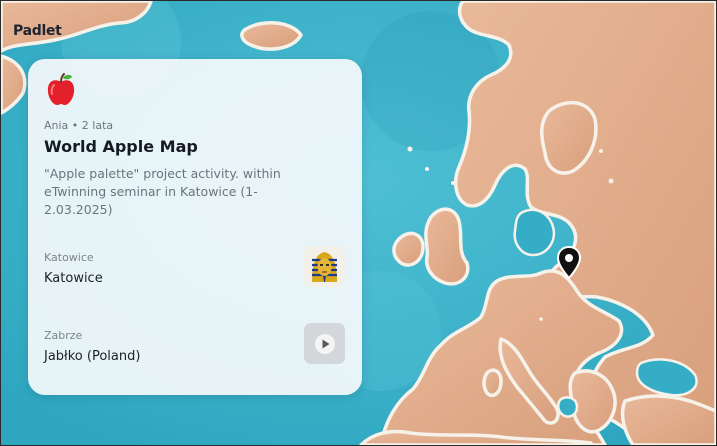  What do you see at coordinates (195, 355) in the screenshot?
I see `post-item-zabrze: Zabrze Jabłko (Poland)` at bounding box center [195, 355].